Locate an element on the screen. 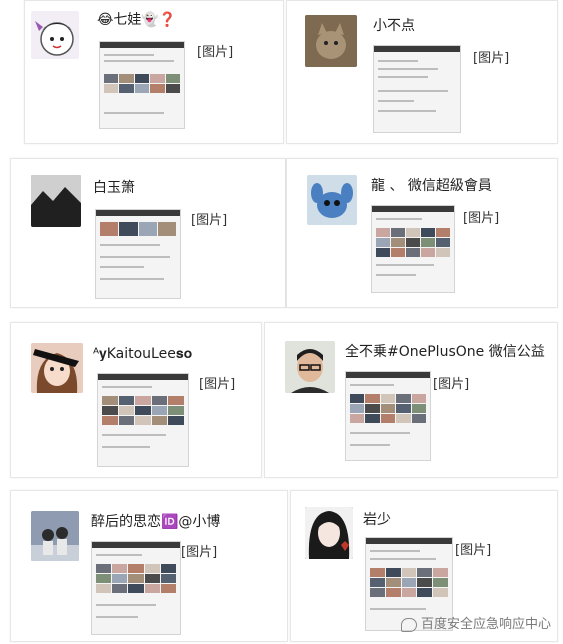 Image resolution: width=563 pixels, height=644 pixels. sender-name: 龍 、 微信超級會員 is located at coordinates (431, 186).